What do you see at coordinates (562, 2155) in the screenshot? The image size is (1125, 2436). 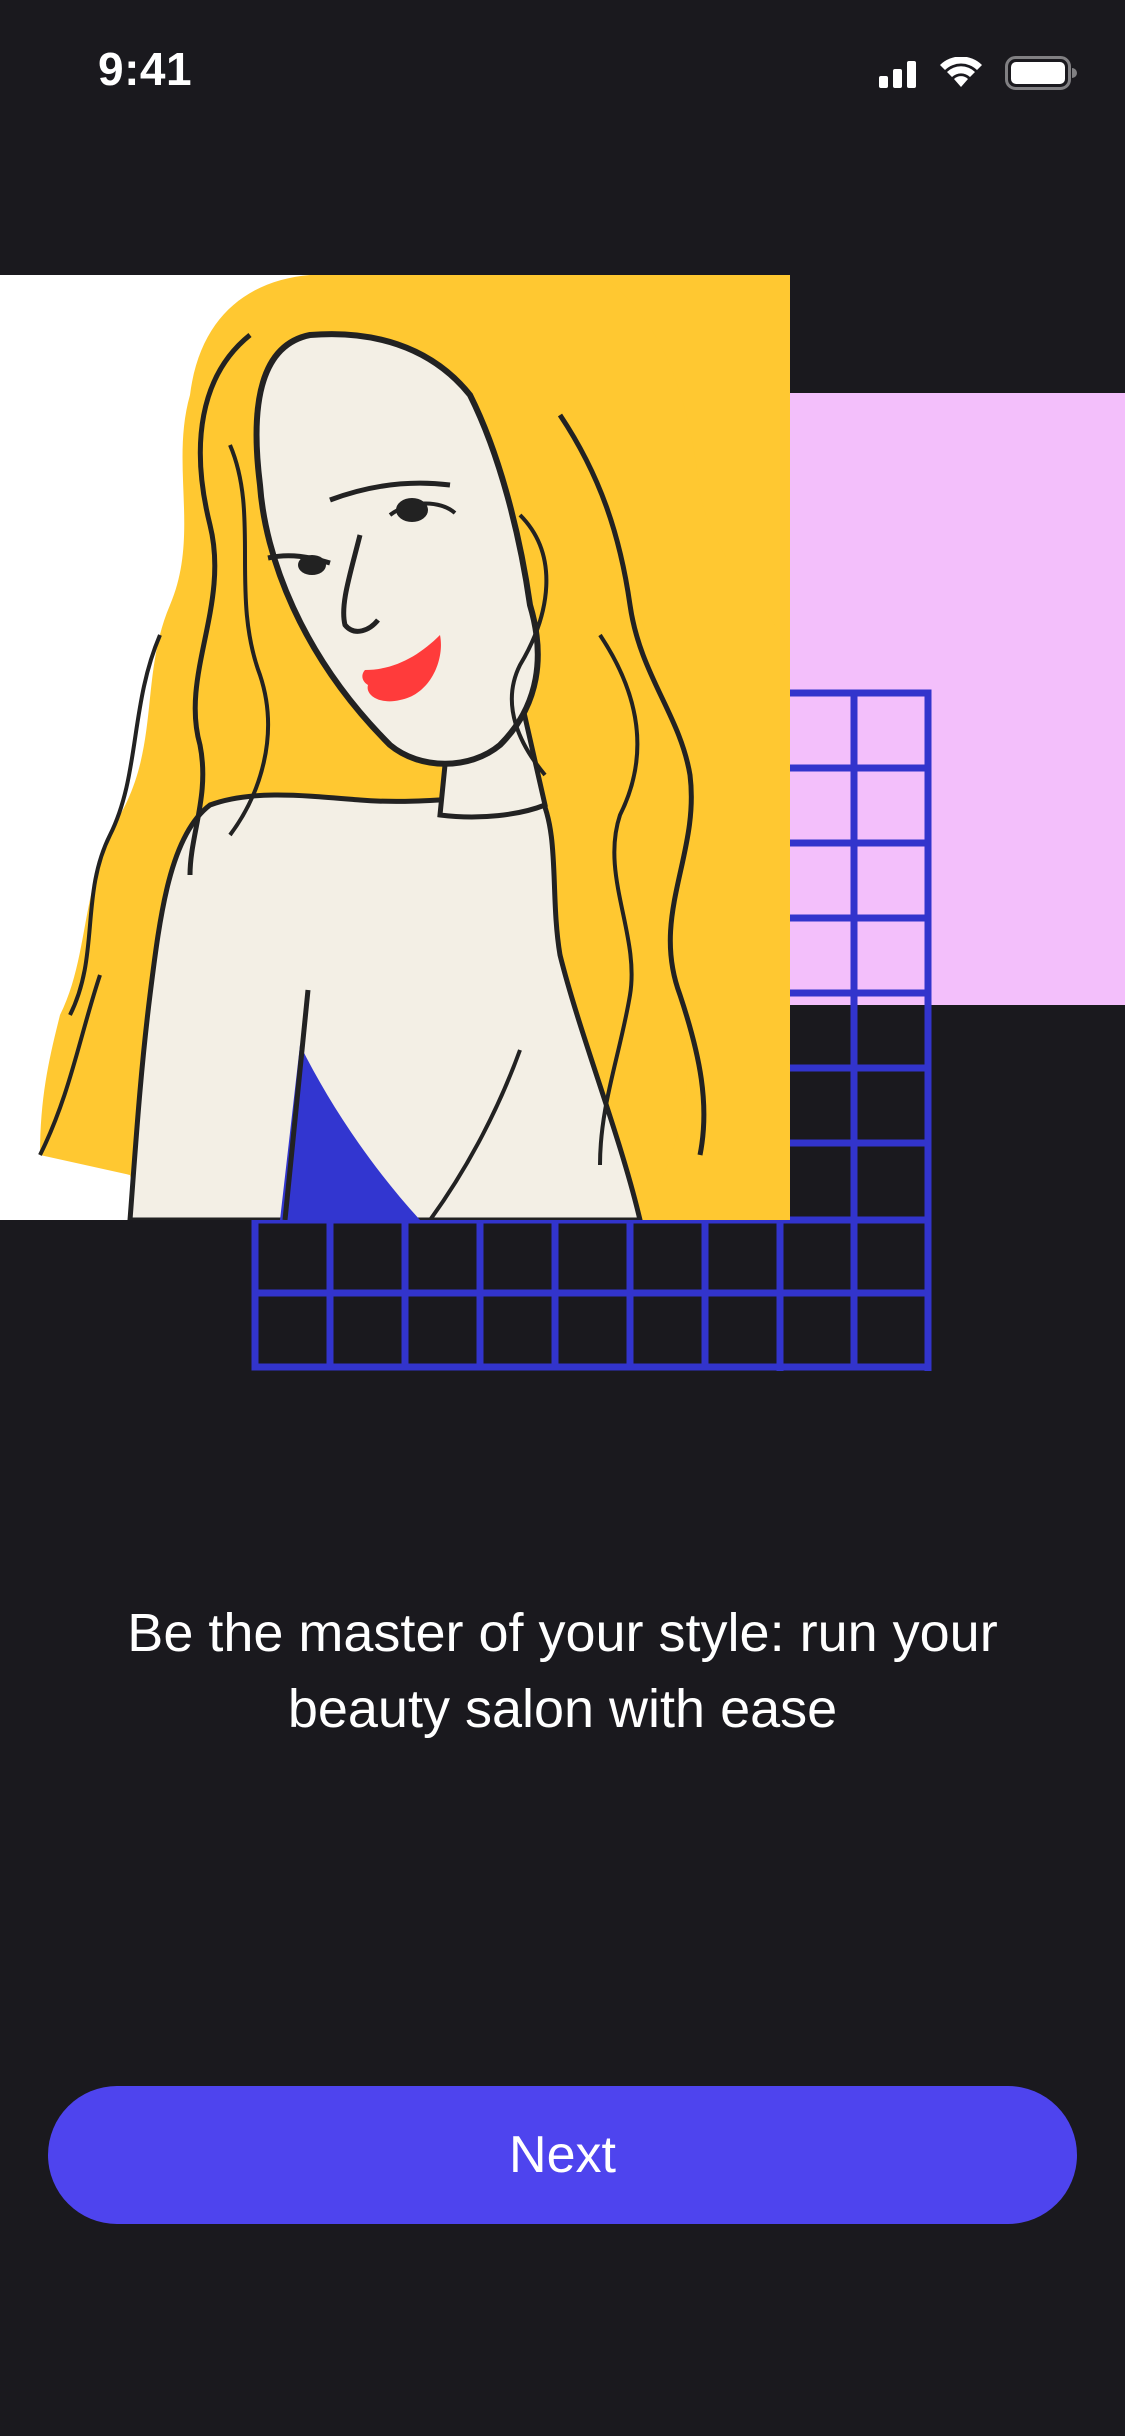 I see `next-button: Next` at bounding box center [562, 2155].